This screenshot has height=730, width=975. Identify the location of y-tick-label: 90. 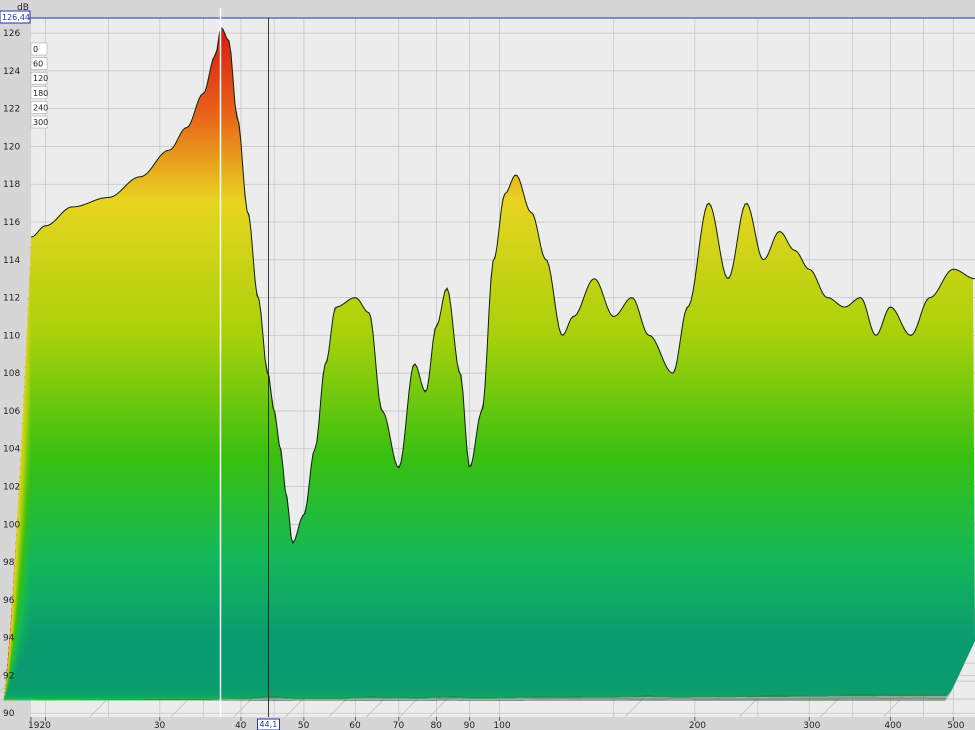
(9, 714).